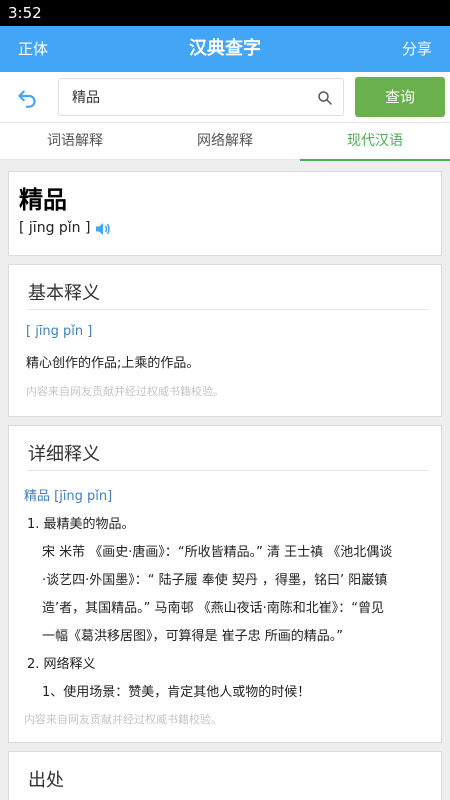  I want to click on source-title: 出处, so click(46, 780).